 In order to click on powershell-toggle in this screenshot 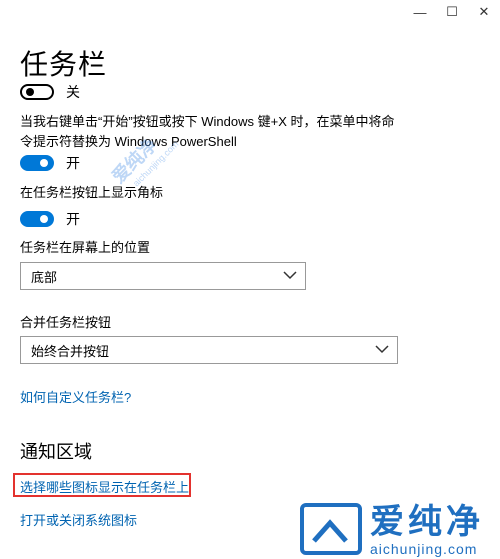, I will do `click(37, 163)`.